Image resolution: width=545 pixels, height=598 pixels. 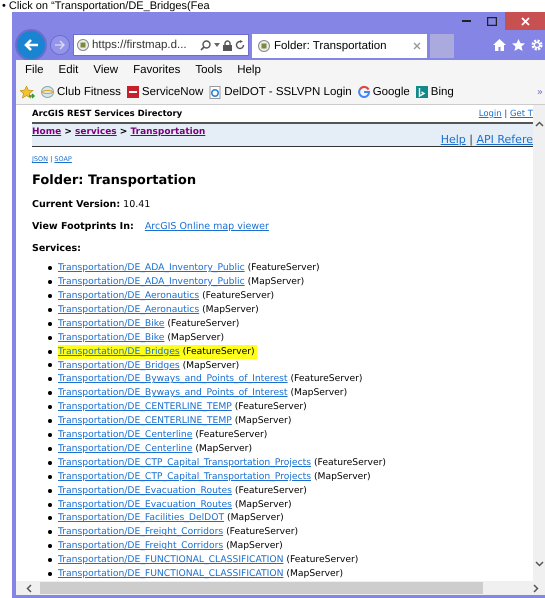 I want to click on scroll-down-icon, so click(x=539, y=564).